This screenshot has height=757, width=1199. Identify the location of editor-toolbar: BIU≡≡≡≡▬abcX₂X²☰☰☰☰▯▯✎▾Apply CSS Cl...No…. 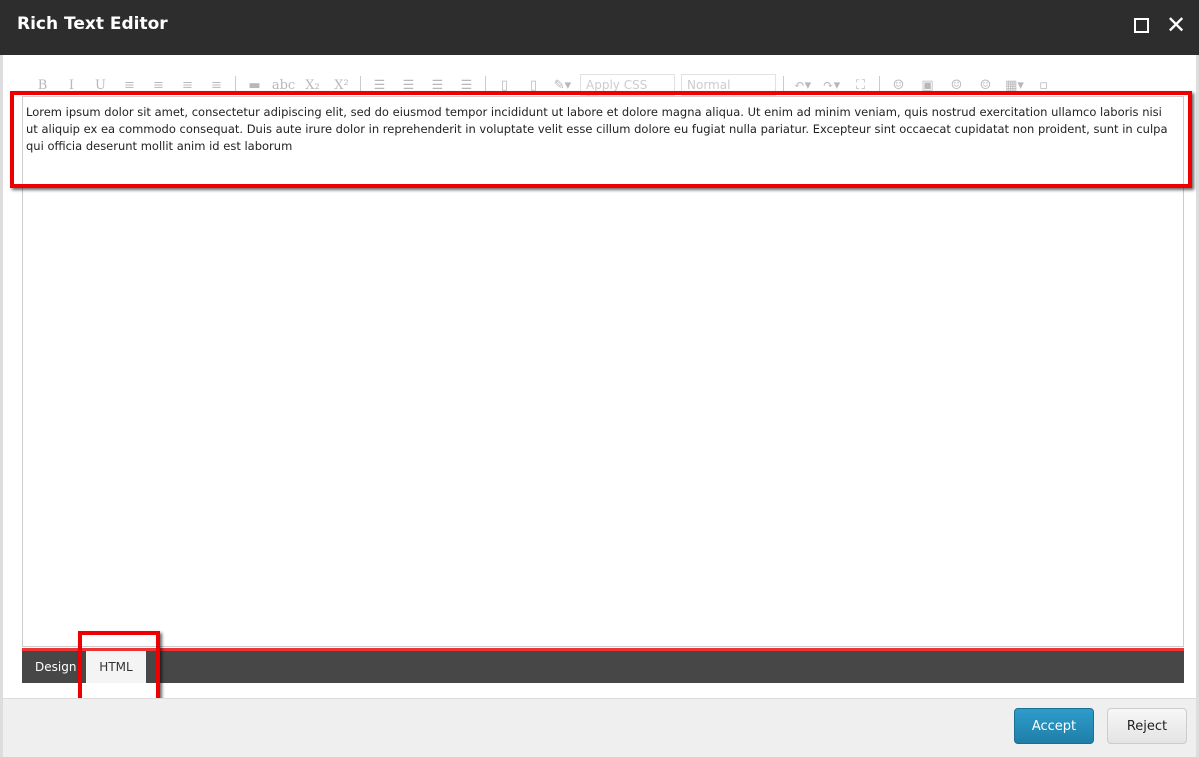
(543, 89).